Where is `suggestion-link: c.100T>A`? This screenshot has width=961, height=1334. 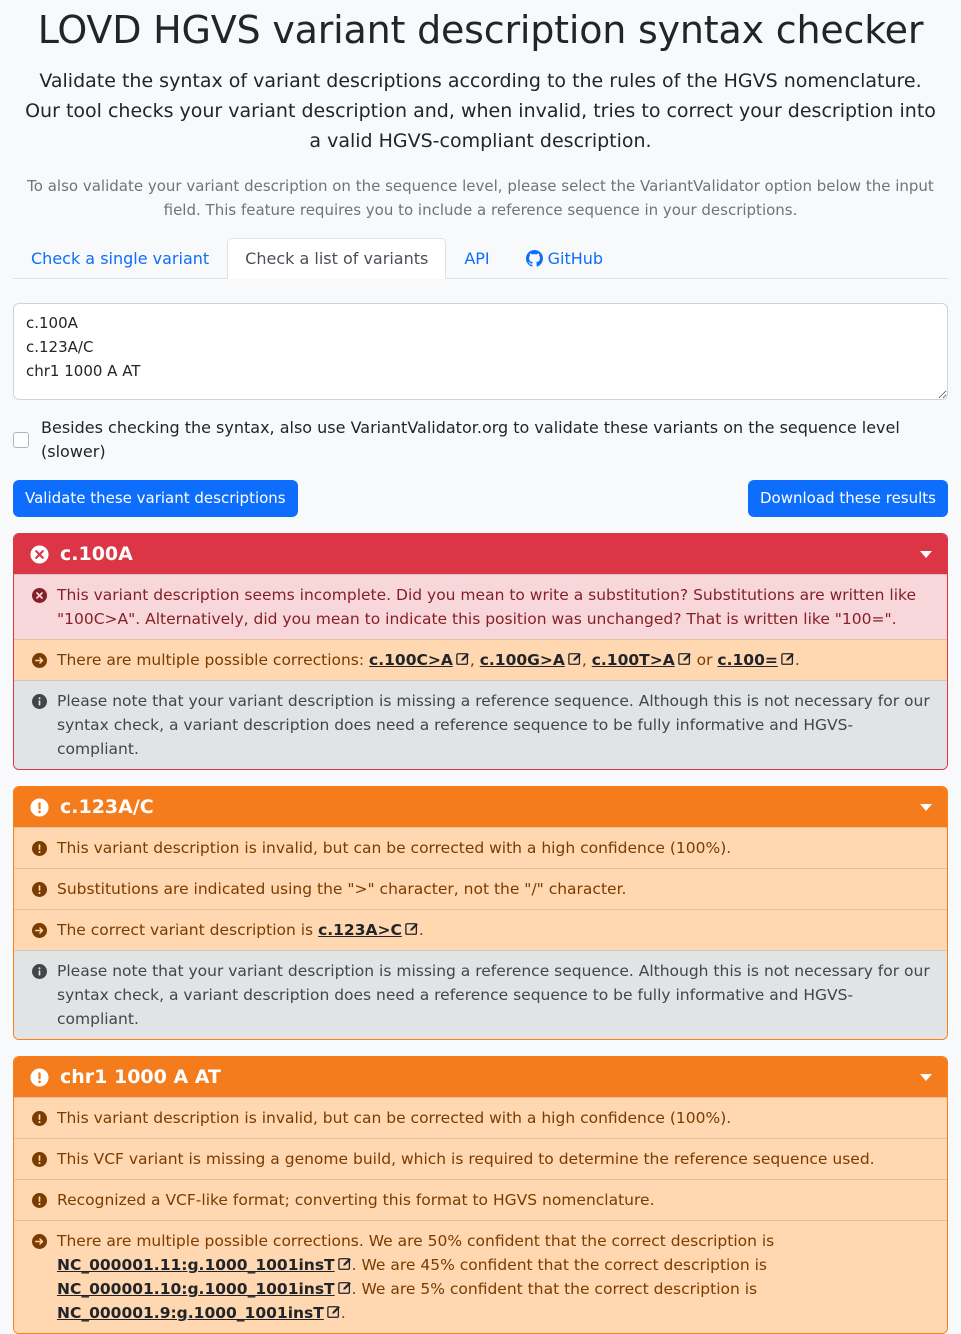 suggestion-link: c.100T>A is located at coordinates (633, 660).